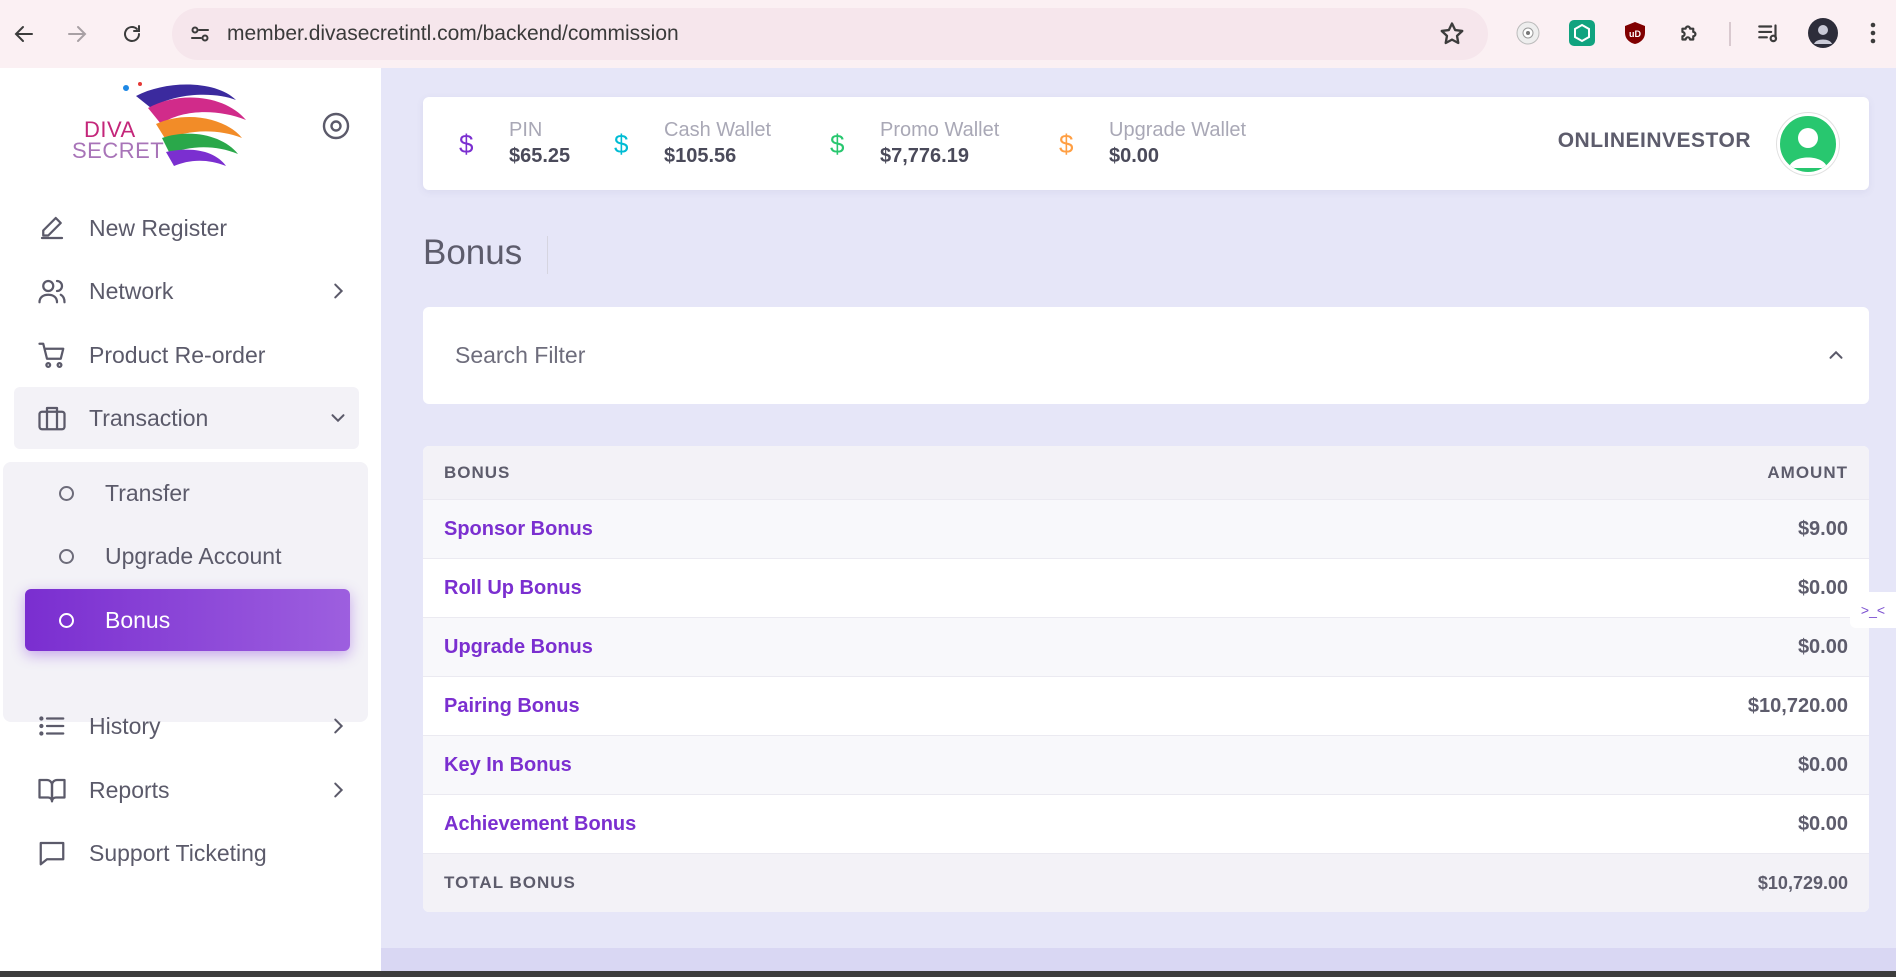 This screenshot has width=1896, height=977. I want to click on submenu-item-label: Transfer, so click(147, 492).